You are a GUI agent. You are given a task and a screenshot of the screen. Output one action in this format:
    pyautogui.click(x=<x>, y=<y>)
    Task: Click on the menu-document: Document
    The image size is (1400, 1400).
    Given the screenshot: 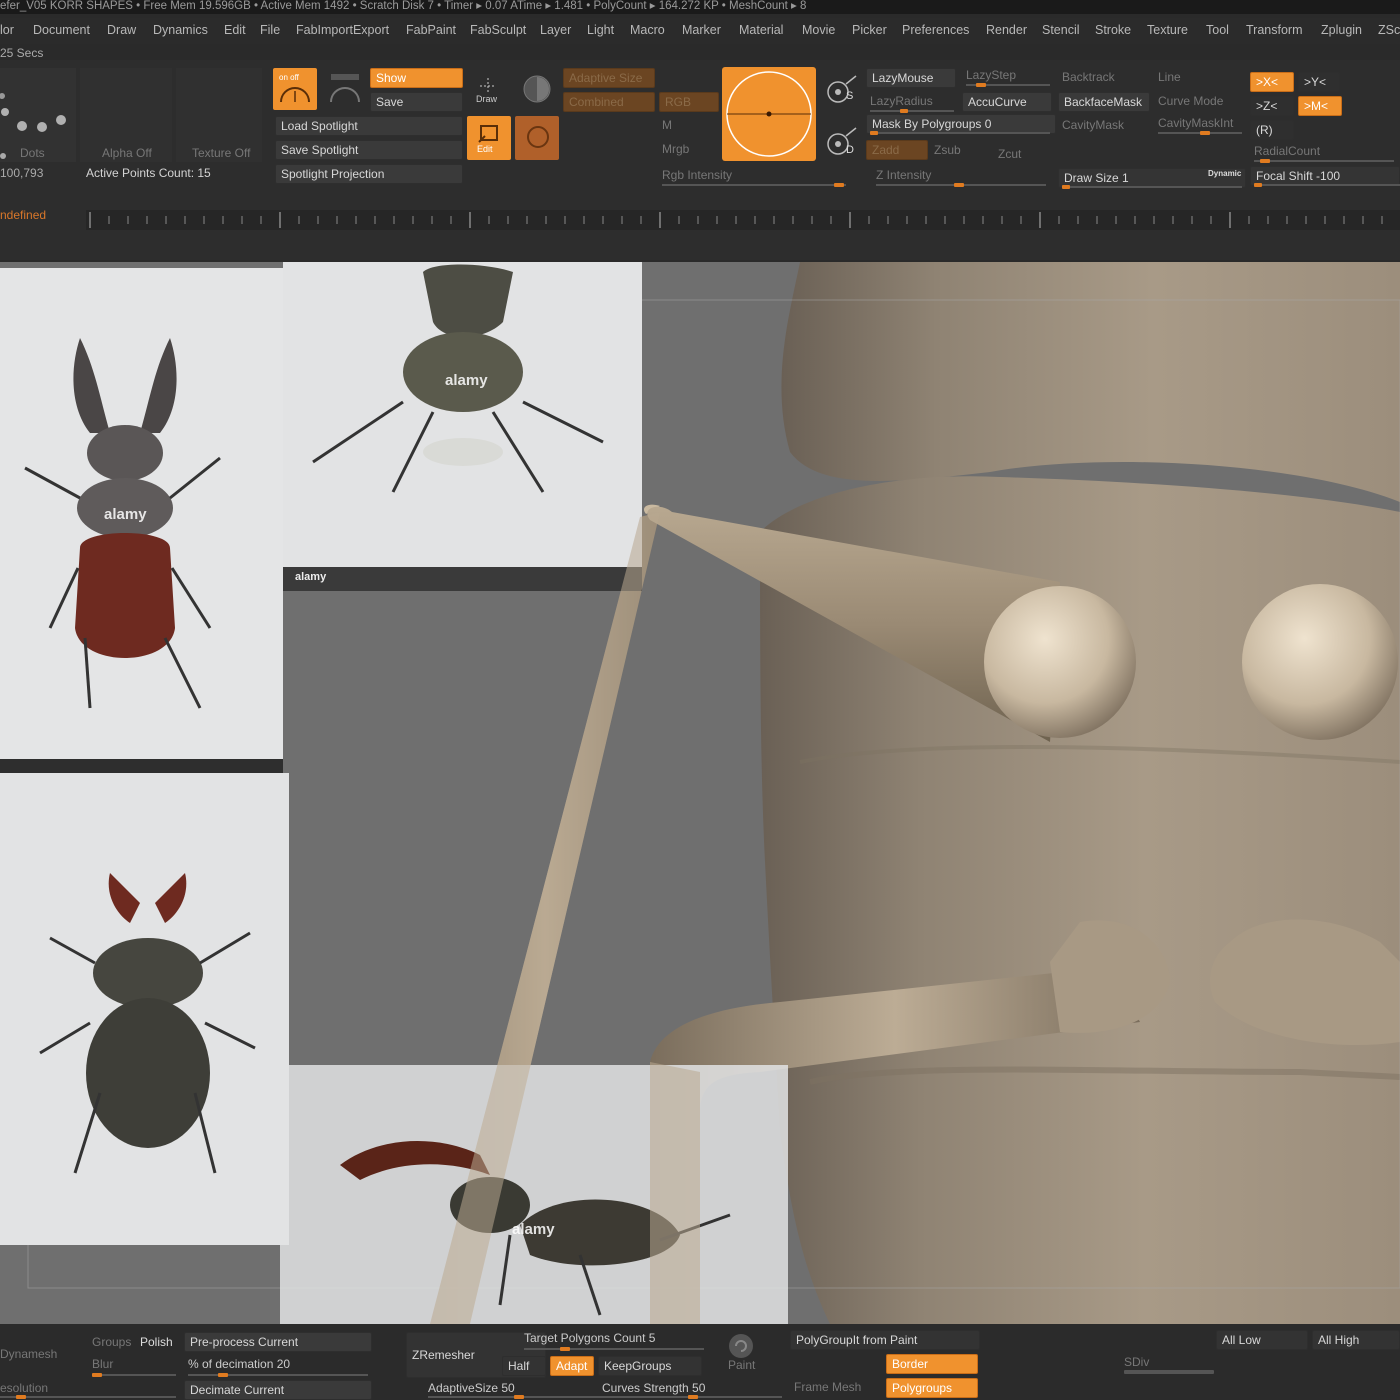 What is the action you would take?
    pyautogui.click(x=61, y=30)
    